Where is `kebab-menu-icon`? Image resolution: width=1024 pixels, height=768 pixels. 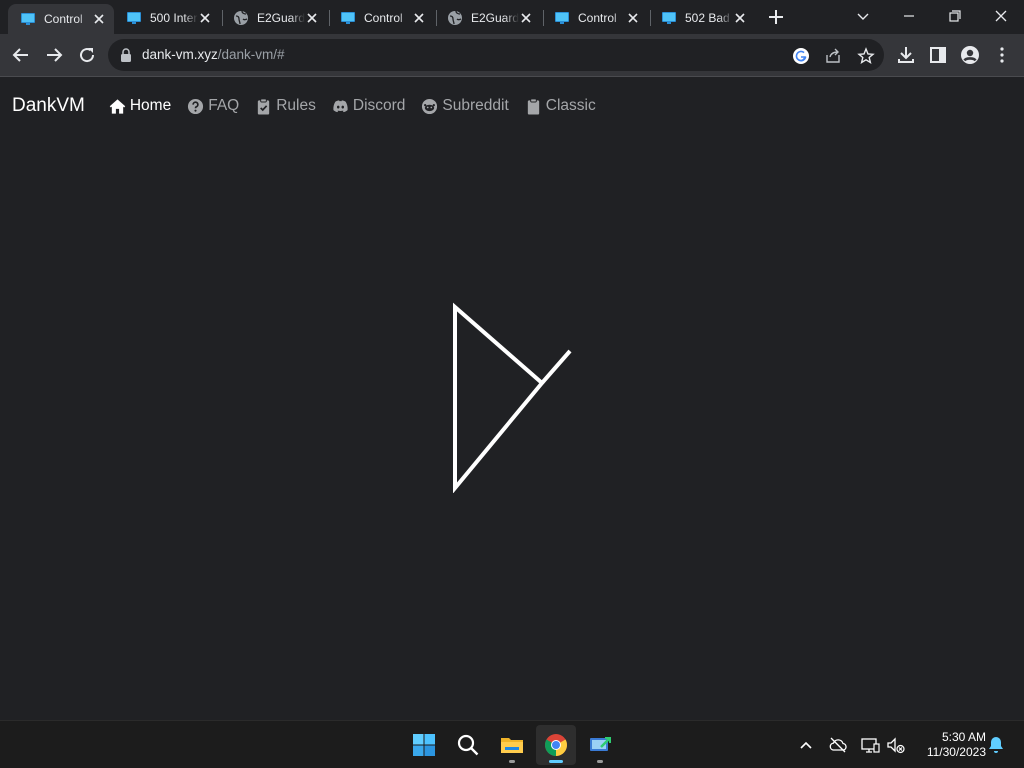
kebab-menu-icon is located at coordinates (1002, 55).